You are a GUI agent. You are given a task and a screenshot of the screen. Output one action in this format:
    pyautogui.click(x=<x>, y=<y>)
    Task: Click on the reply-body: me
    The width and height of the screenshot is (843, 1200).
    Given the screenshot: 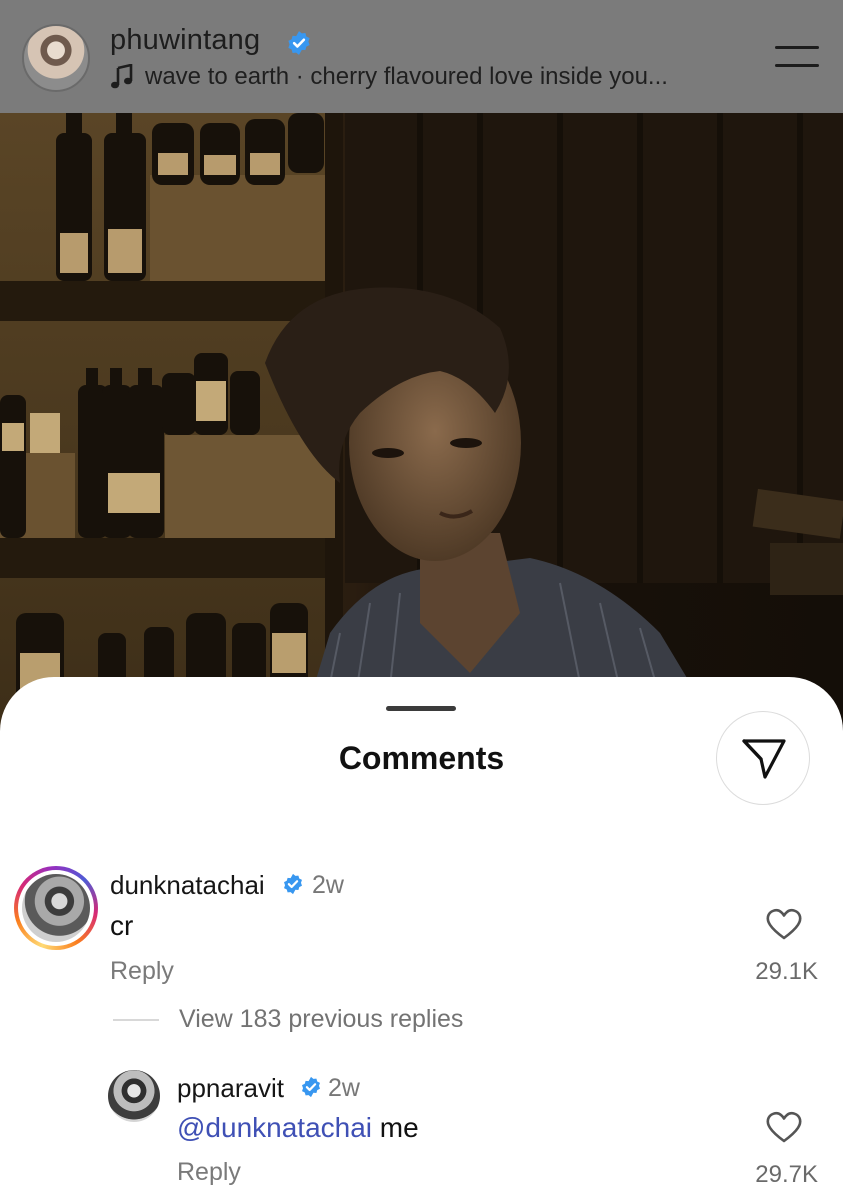 What is the action you would take?
    pyautogui.click(x=395, y=1127)
    